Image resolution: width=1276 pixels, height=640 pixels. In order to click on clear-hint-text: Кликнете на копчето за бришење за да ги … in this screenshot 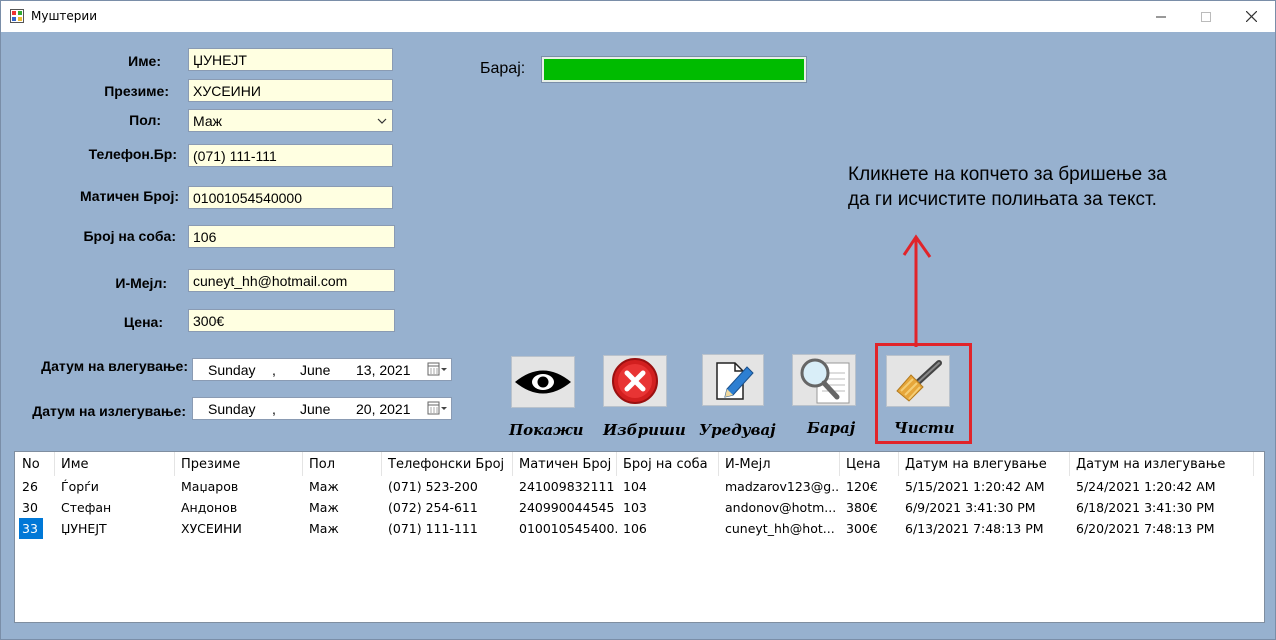, I will do `click(1007, 187)`.